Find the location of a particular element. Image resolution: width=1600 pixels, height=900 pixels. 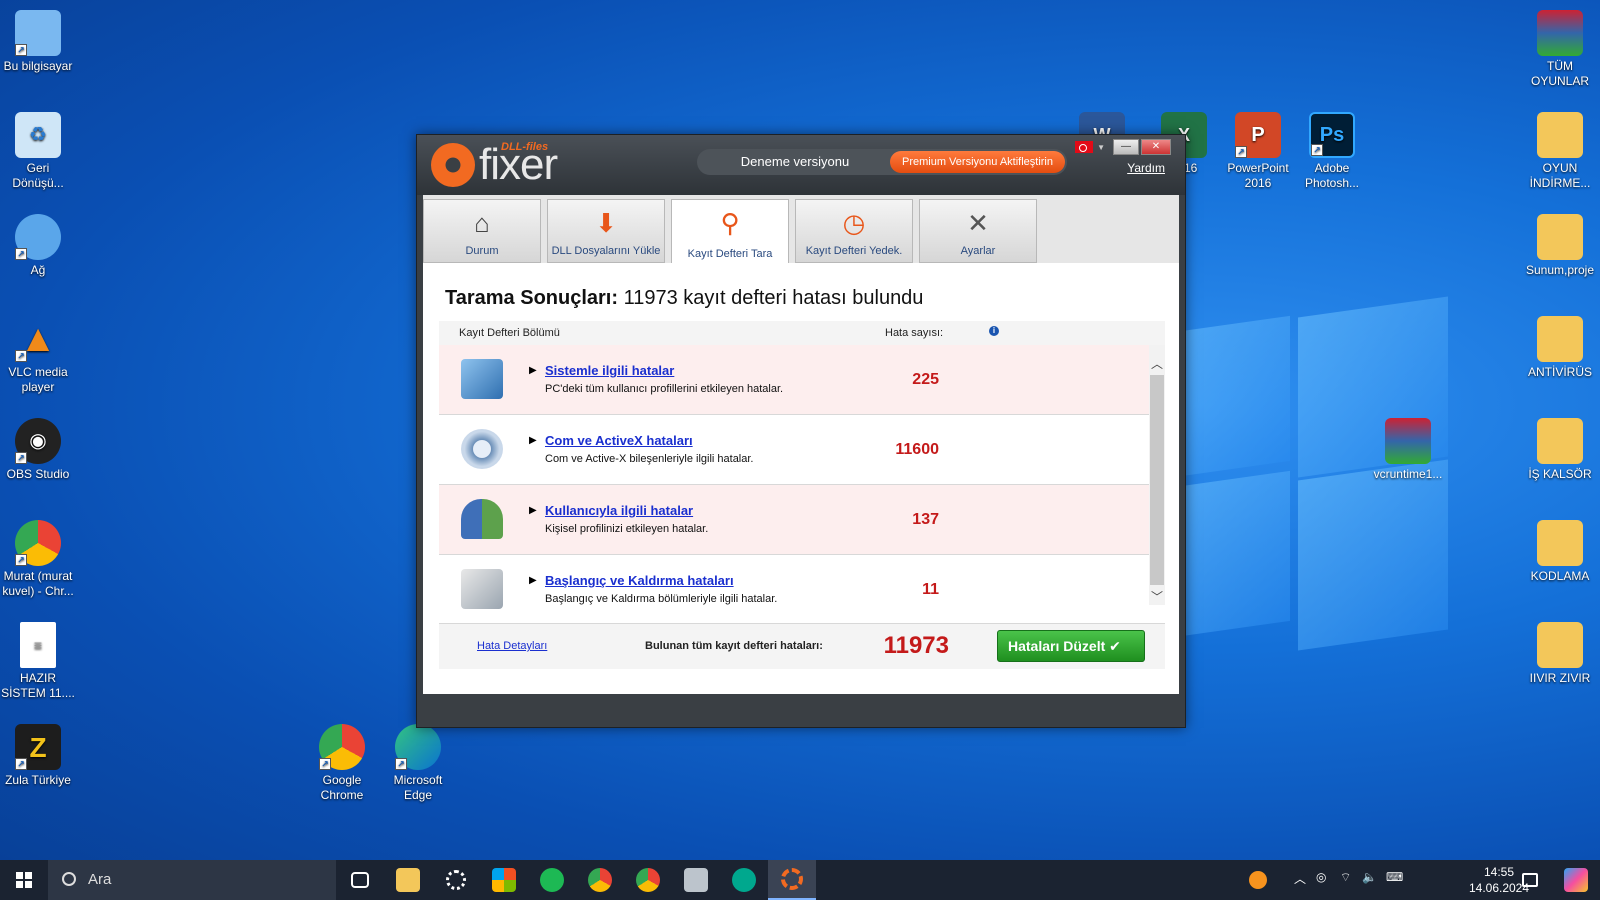

taskbar-app is located at coordinates (696, 880).